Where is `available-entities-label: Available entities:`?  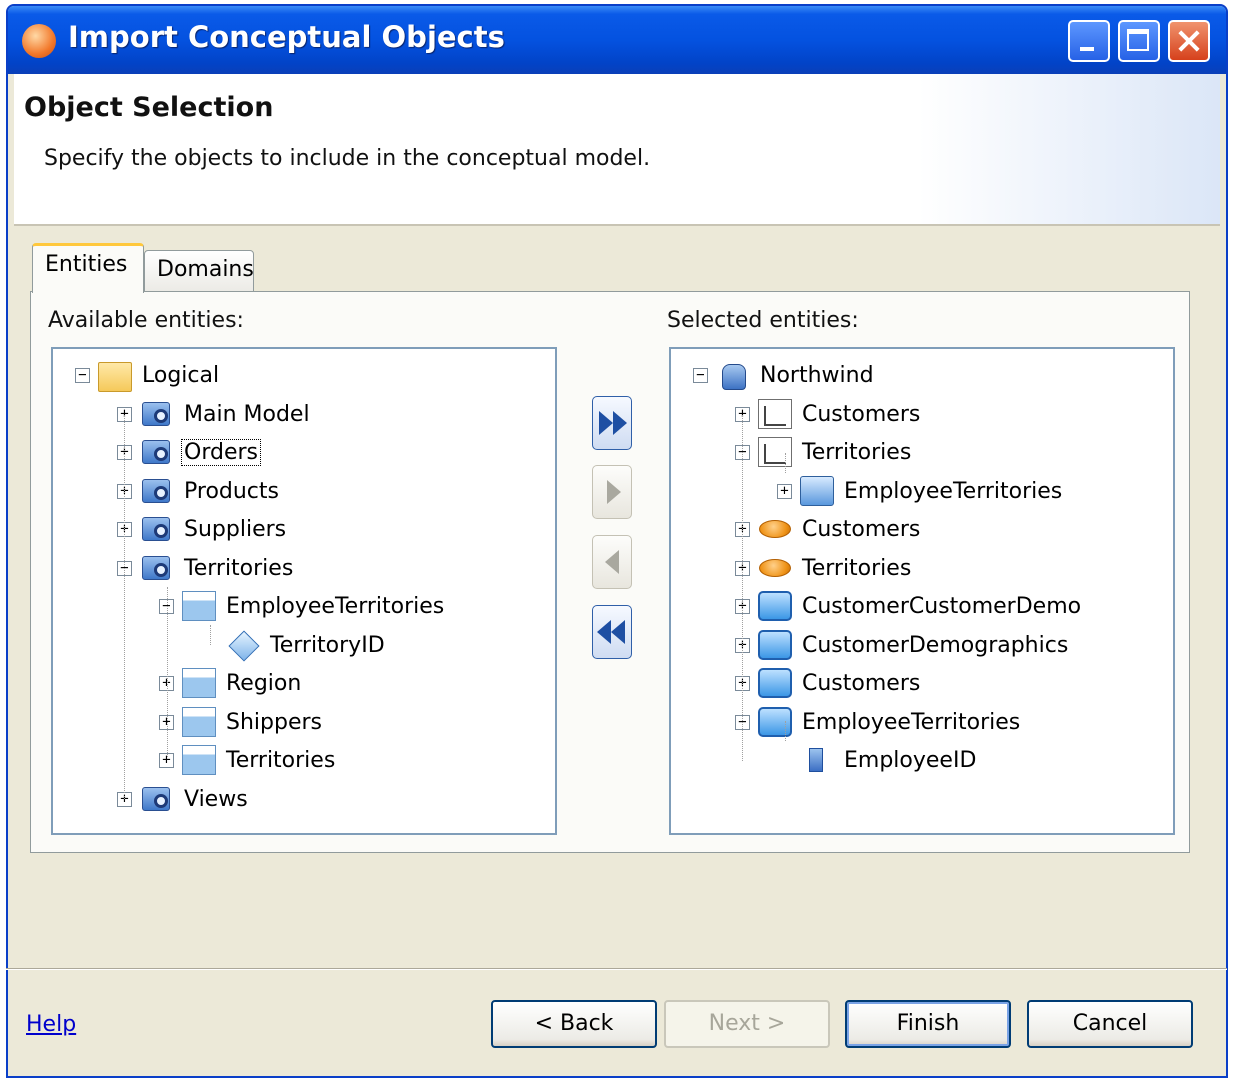
available-entities-label: Available entities: is located at coordinates (146, 320).